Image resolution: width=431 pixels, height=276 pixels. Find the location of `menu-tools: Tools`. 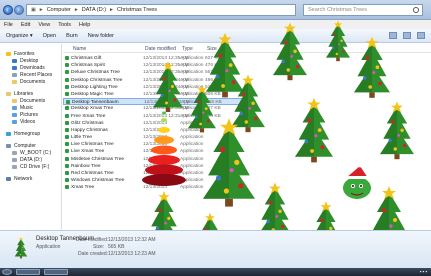

menu-tools: Tools is located at coordinates (64, 25).